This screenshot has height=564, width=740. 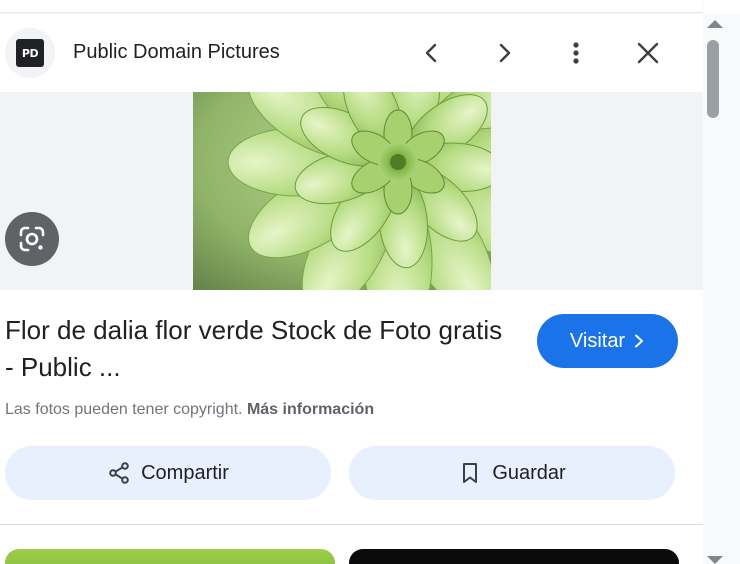 I want to click on save-button: Guardar, so click(x=512, y=473).